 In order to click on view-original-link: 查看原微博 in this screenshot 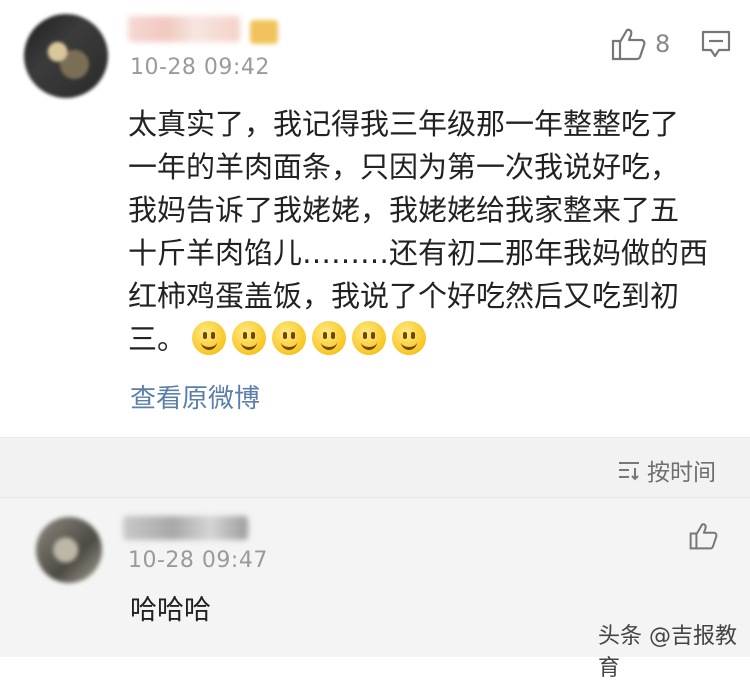, I will do `click(195, 396)`.